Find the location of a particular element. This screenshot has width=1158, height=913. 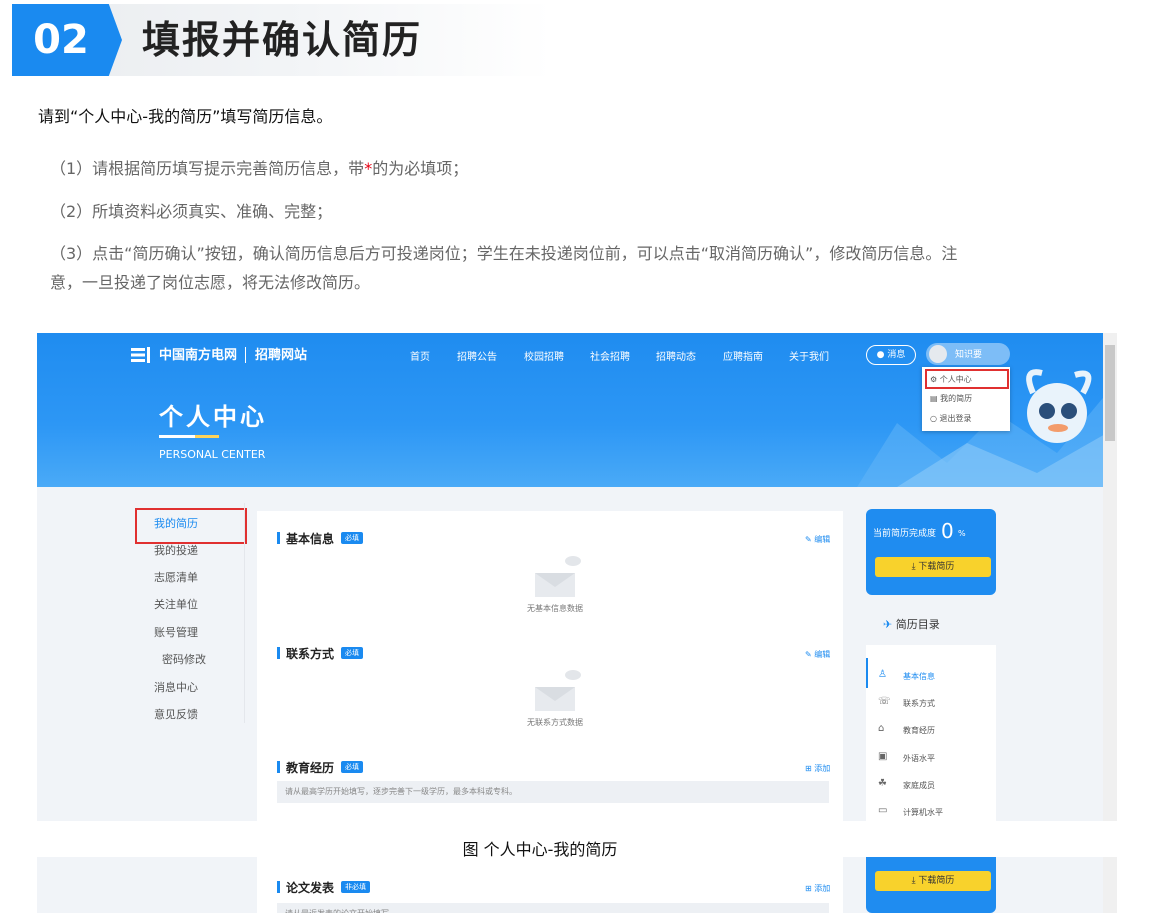

nav-home: 首页 is located at coordinates (420, 355).